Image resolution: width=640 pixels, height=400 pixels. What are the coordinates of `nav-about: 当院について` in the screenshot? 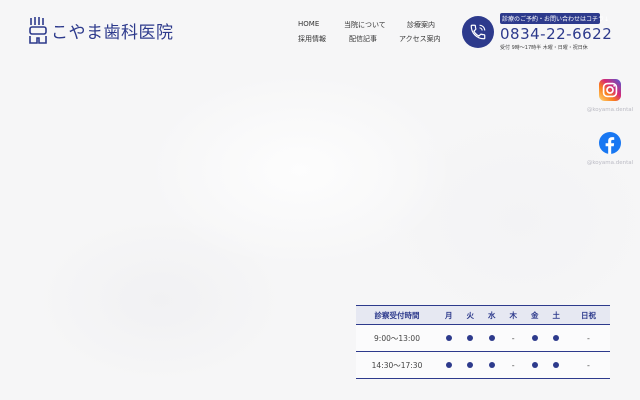 It's located at (365, 25).